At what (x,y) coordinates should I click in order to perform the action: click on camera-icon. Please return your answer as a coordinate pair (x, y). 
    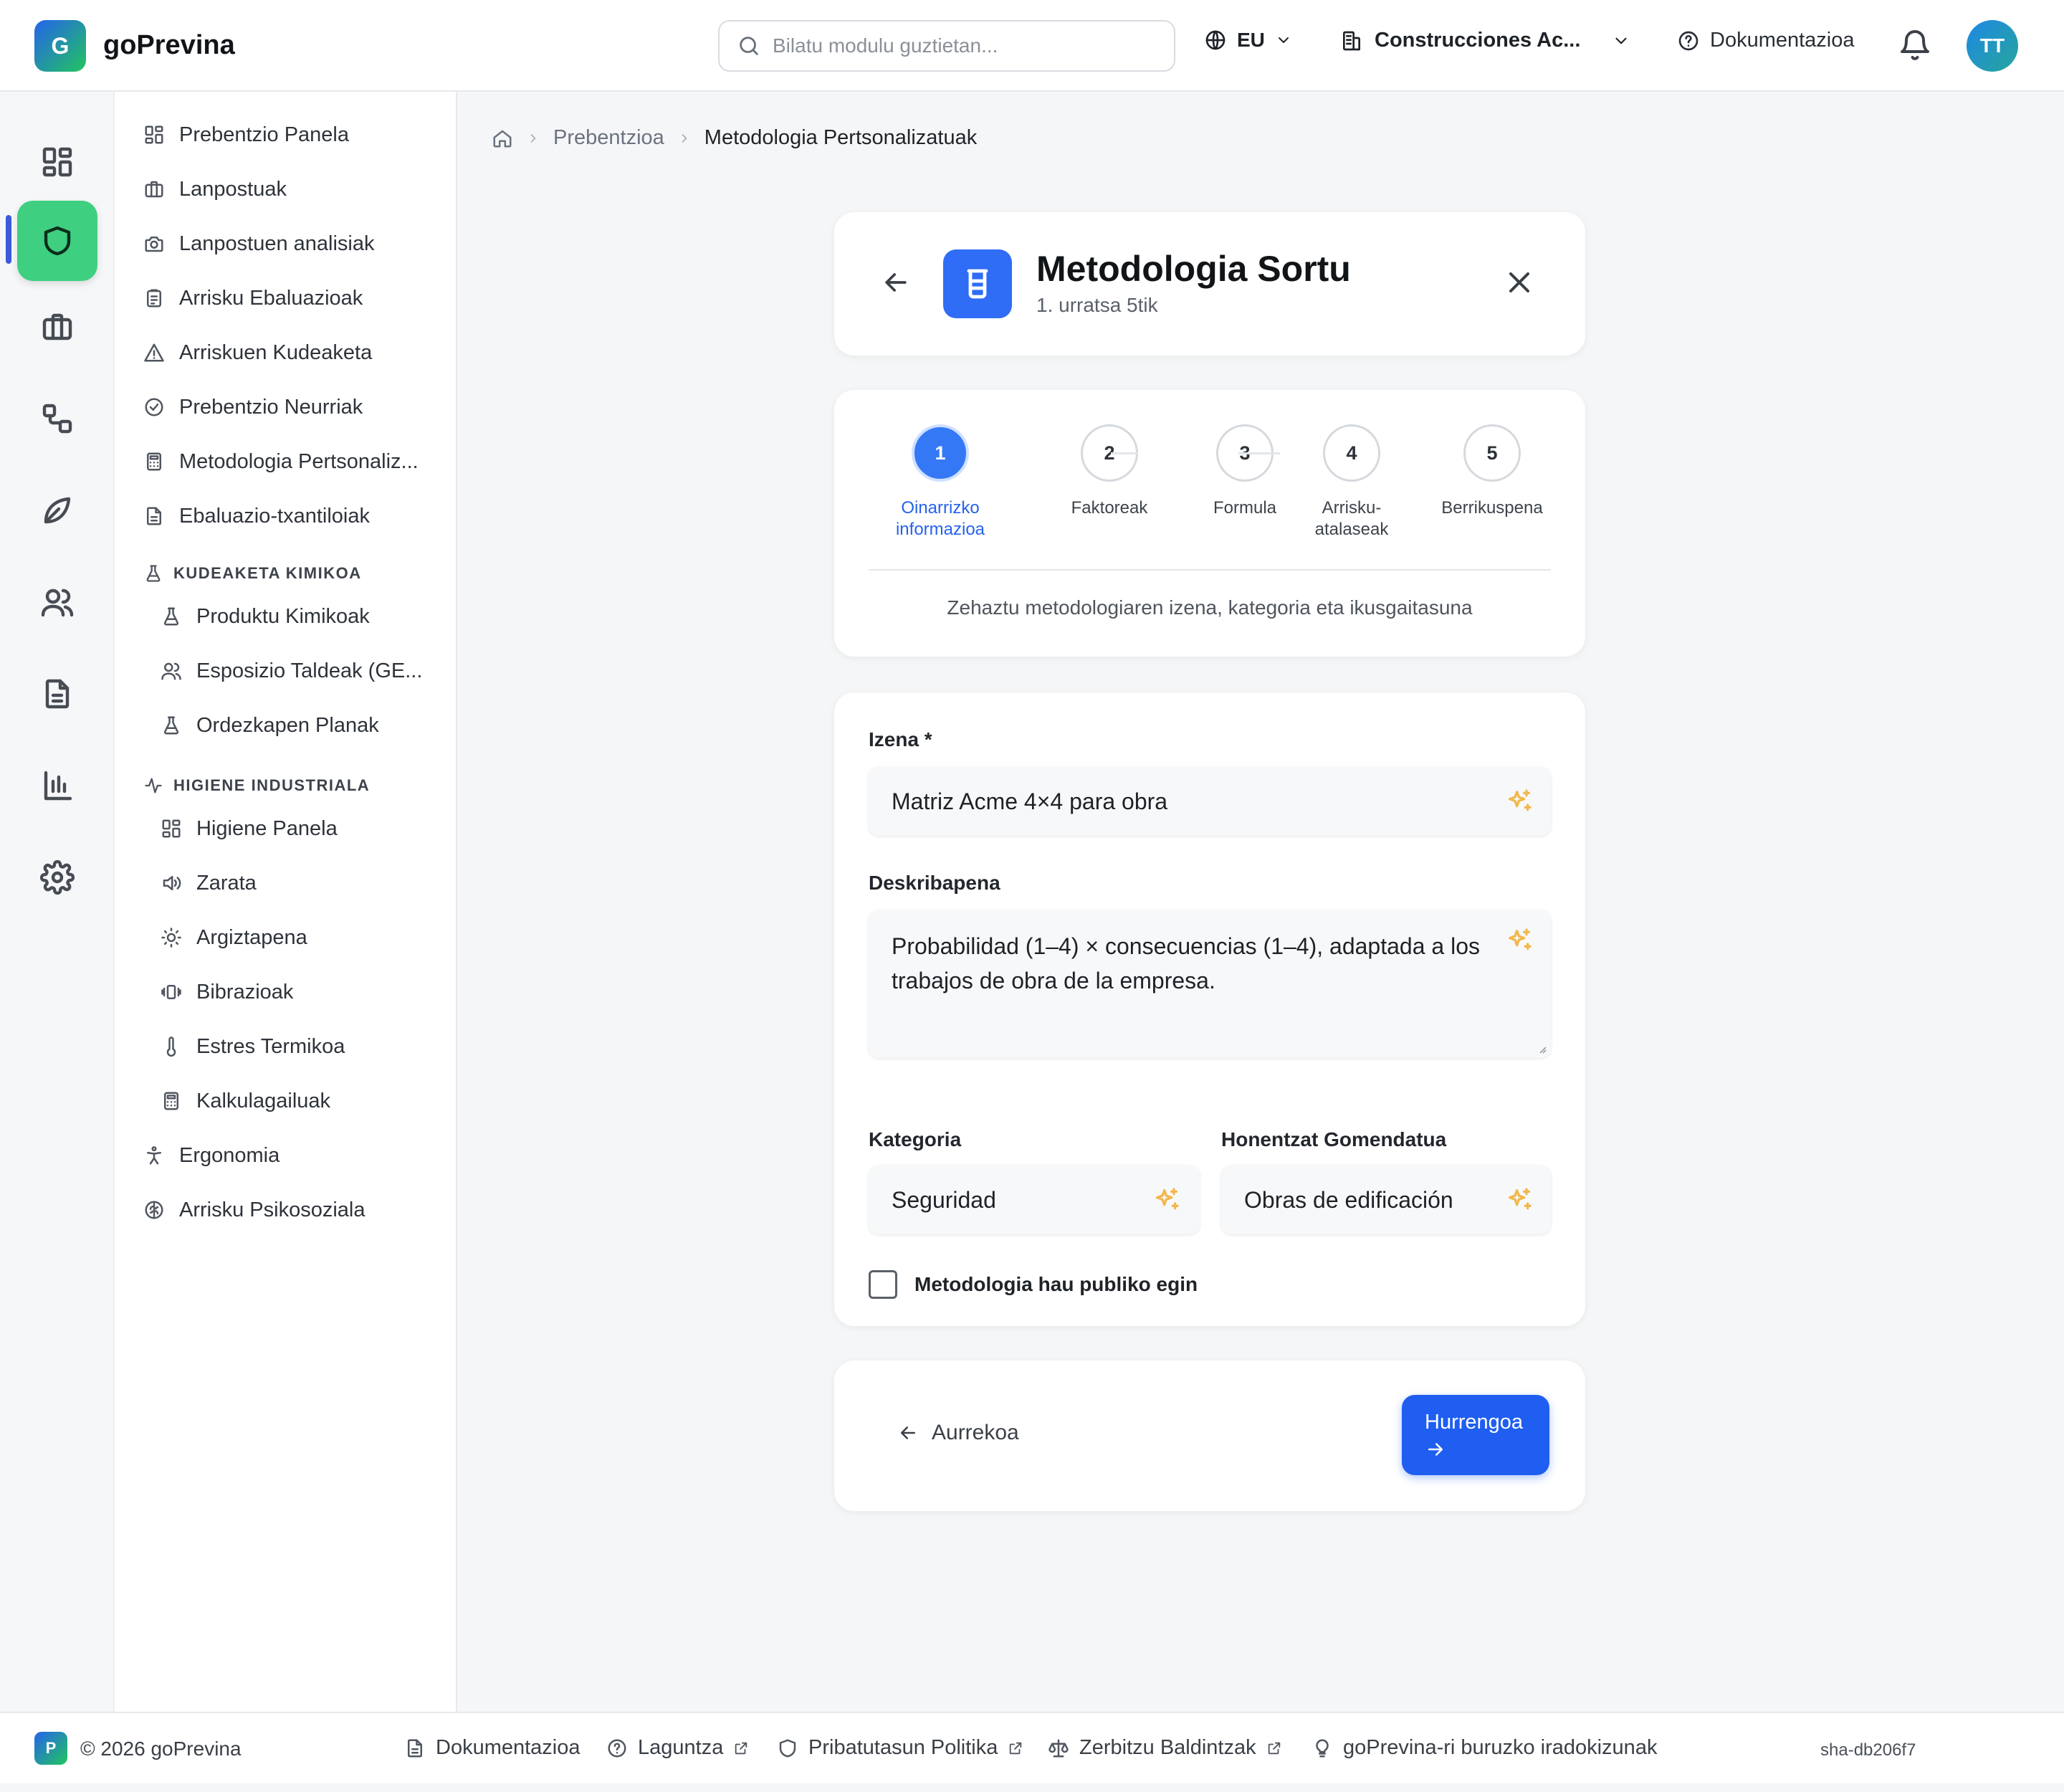
    Looking at the image, I should click on (154, 245).